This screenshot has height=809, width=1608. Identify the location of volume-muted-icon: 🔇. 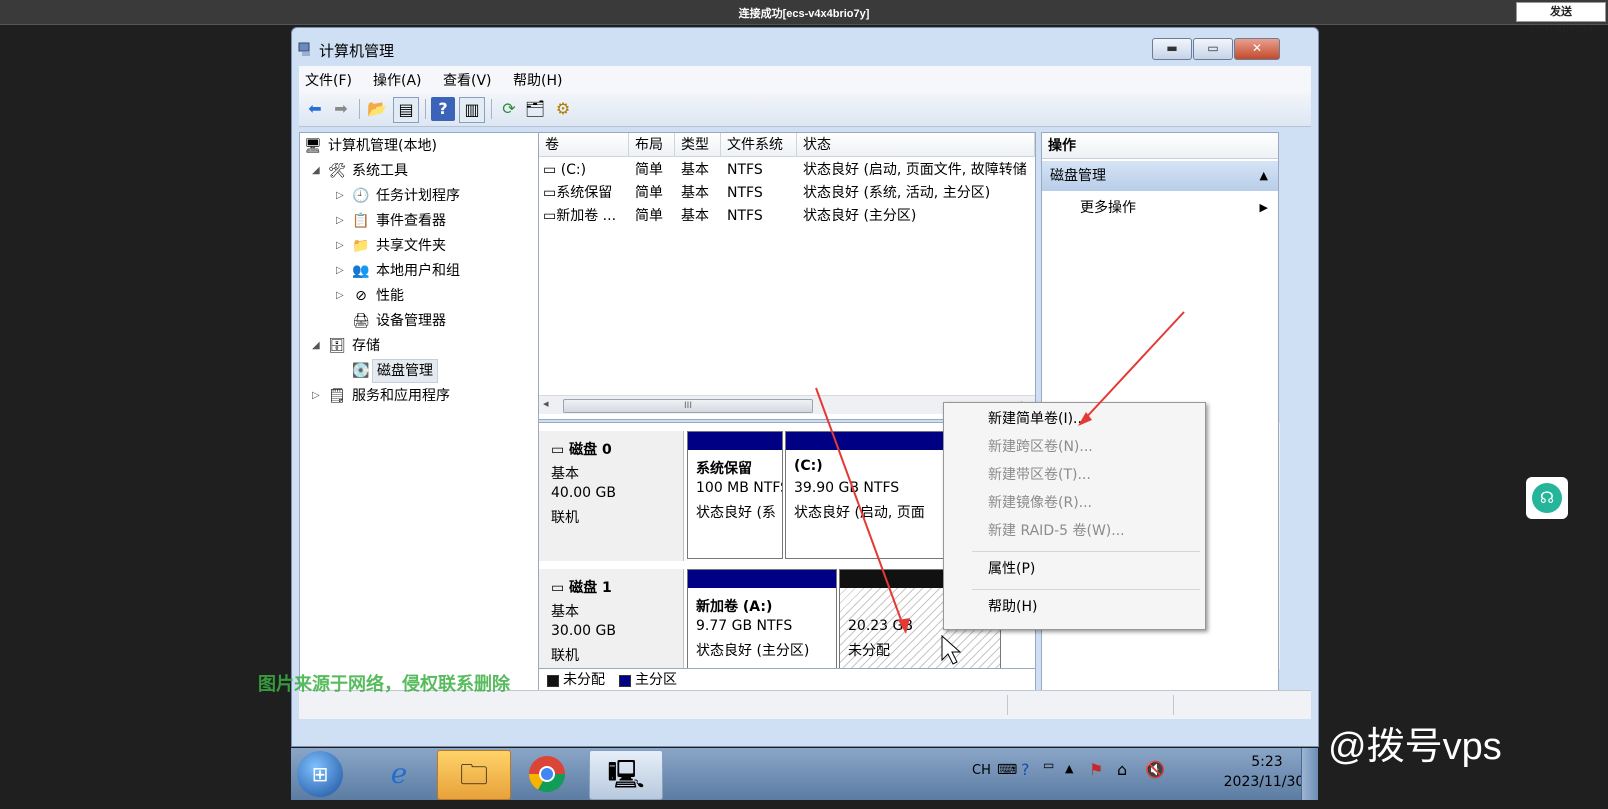
(1155, 769).